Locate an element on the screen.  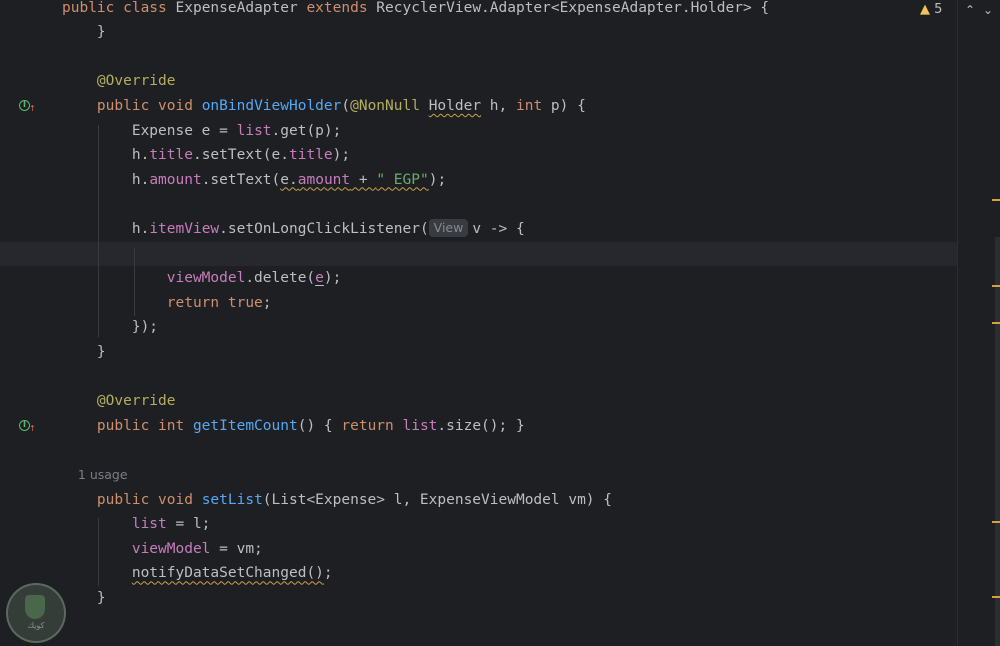
code-token: return is located at coordinates (372, 425).